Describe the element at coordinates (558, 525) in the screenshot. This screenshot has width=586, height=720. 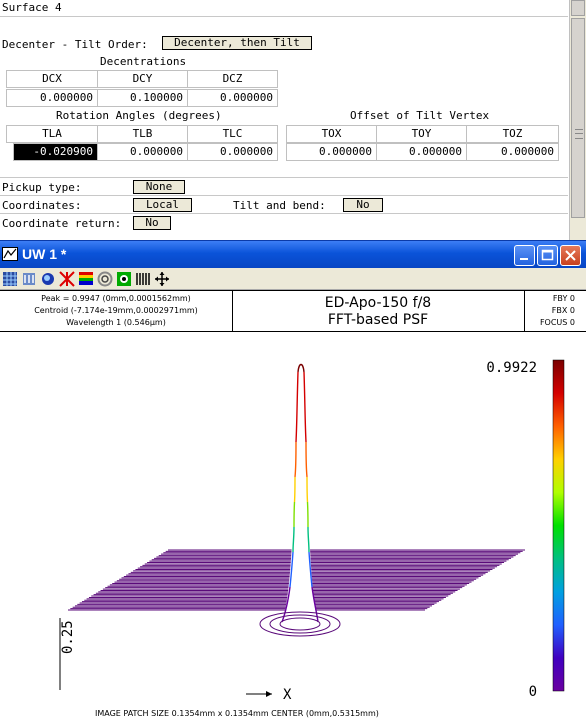
I see `colorbar` at that location.